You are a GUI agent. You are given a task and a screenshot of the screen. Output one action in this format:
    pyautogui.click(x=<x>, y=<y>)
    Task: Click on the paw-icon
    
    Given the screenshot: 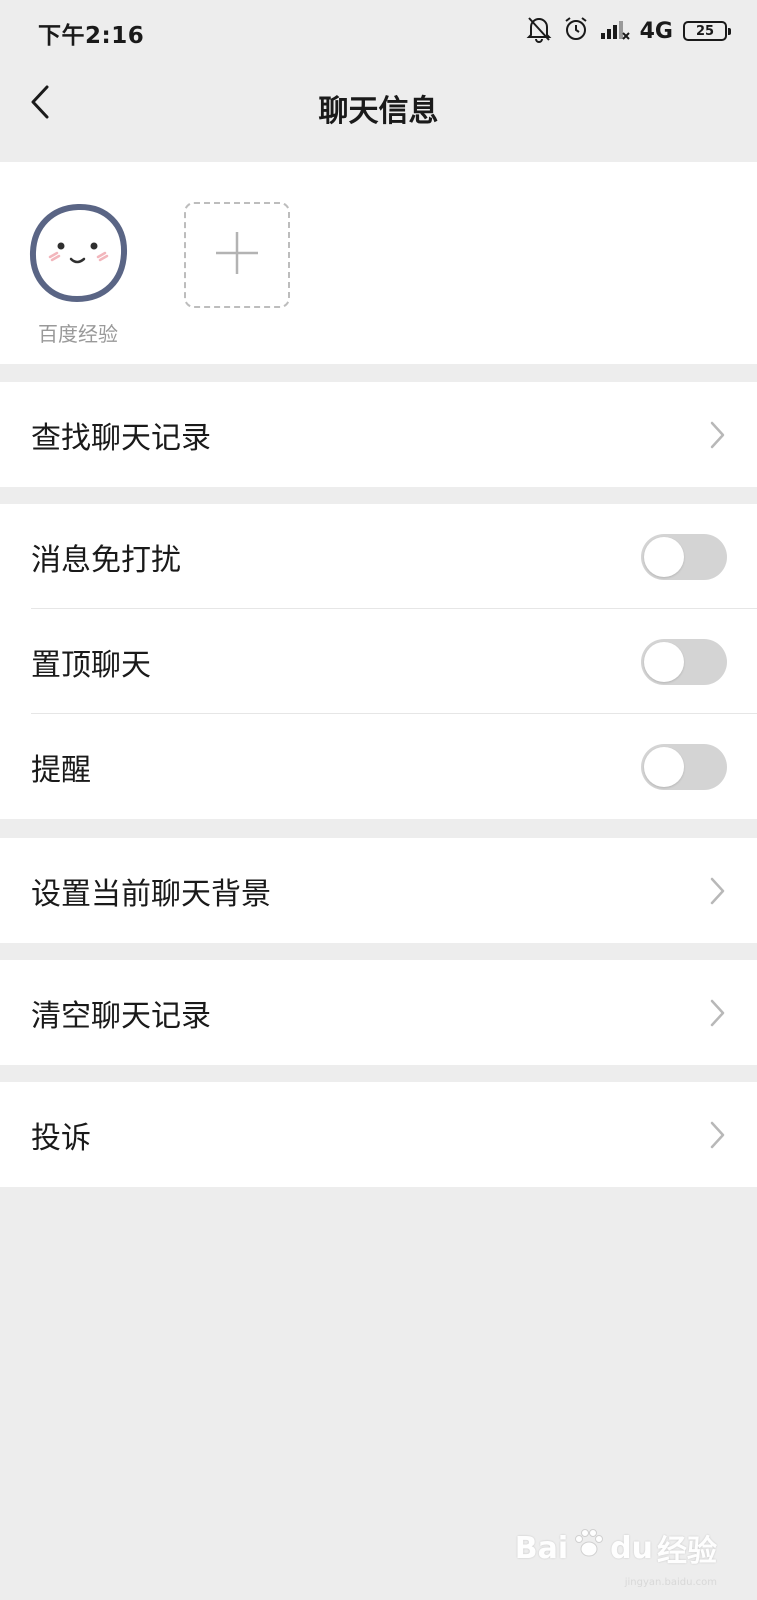 What is the action you would take?
    pyautogui.click(x=589, y=1548)
    